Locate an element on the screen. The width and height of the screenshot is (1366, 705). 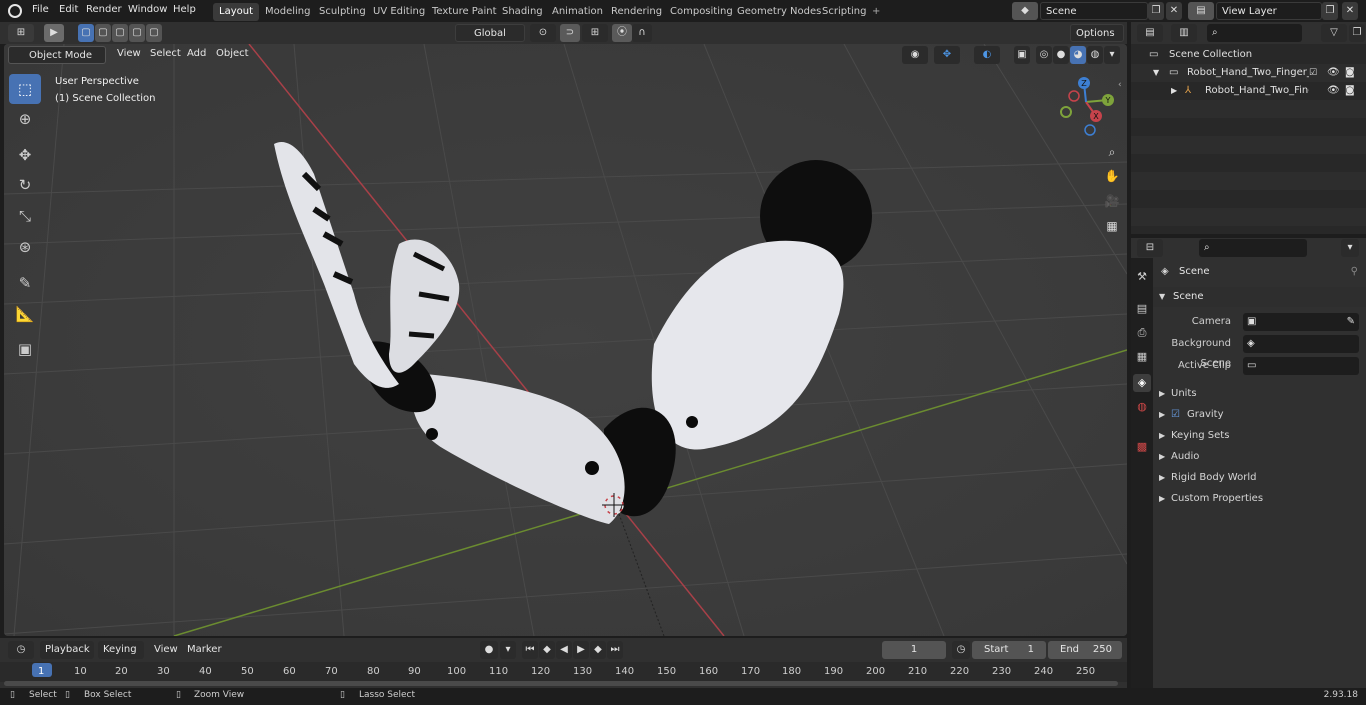
panel-audio: ▶ Audio is located at coordinates (1259, 457).